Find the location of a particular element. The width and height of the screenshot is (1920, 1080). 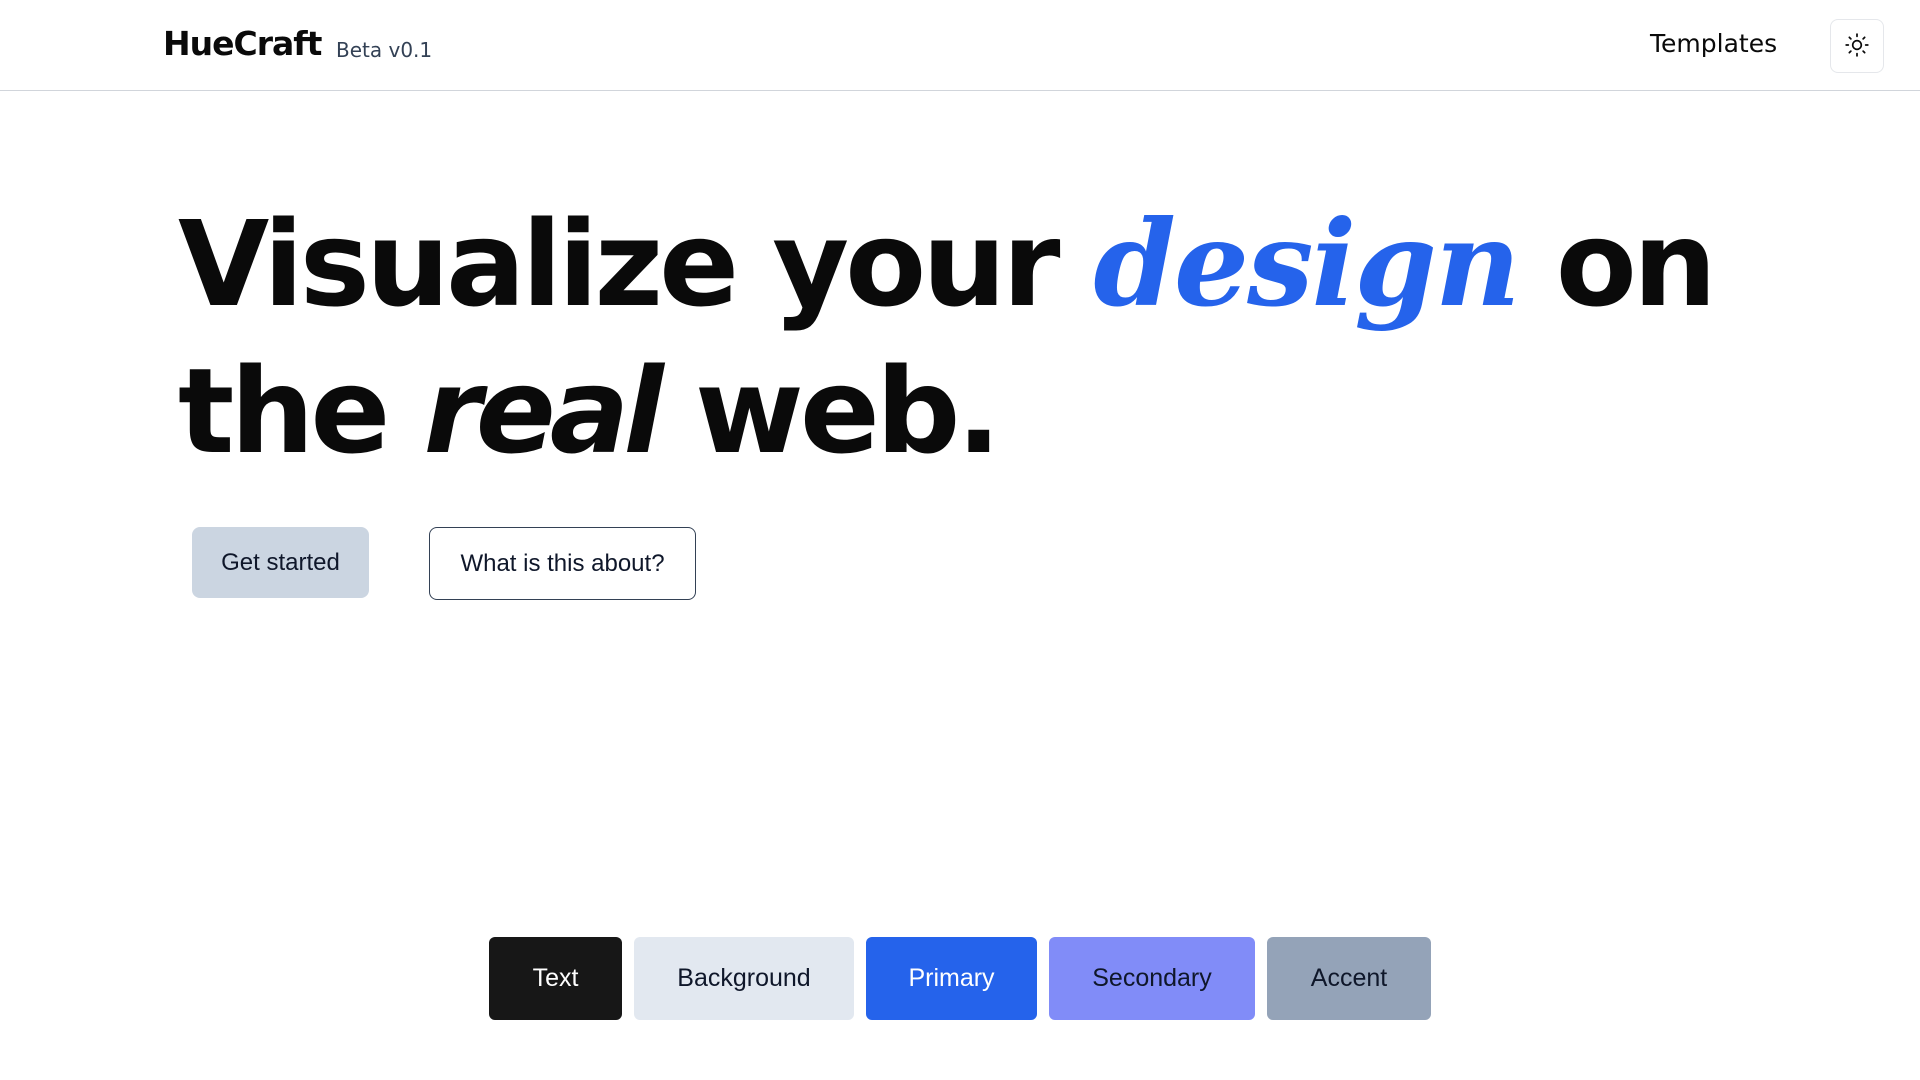

brand-logo: HueCraft is located at coordinates (242, 43).